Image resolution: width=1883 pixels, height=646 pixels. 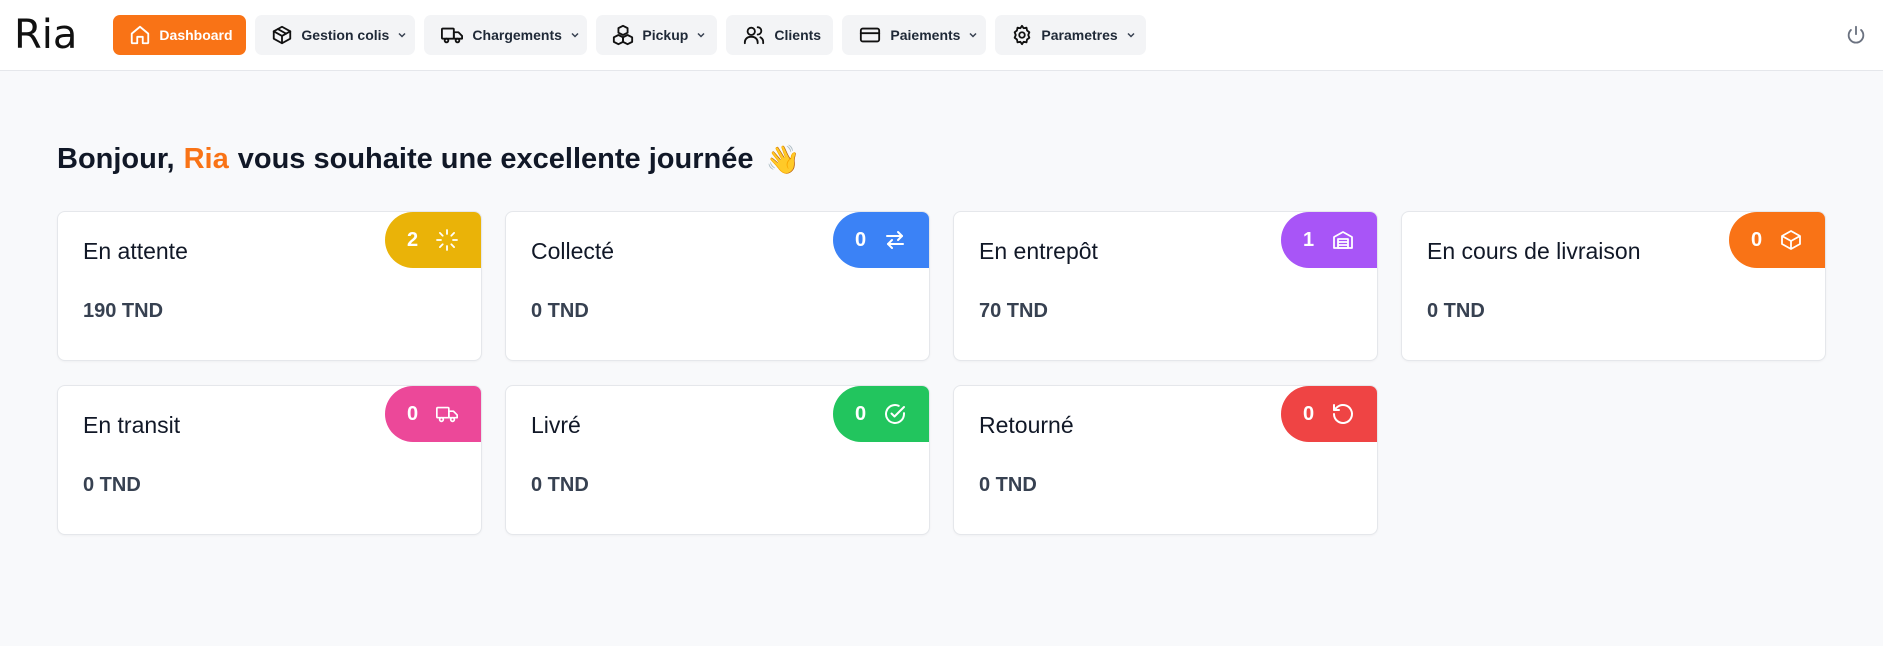 What do you see at coordinates (798, 35) in the screenshot?
I see `nav-clients-label: Clients` at bounding box center [798, 35].